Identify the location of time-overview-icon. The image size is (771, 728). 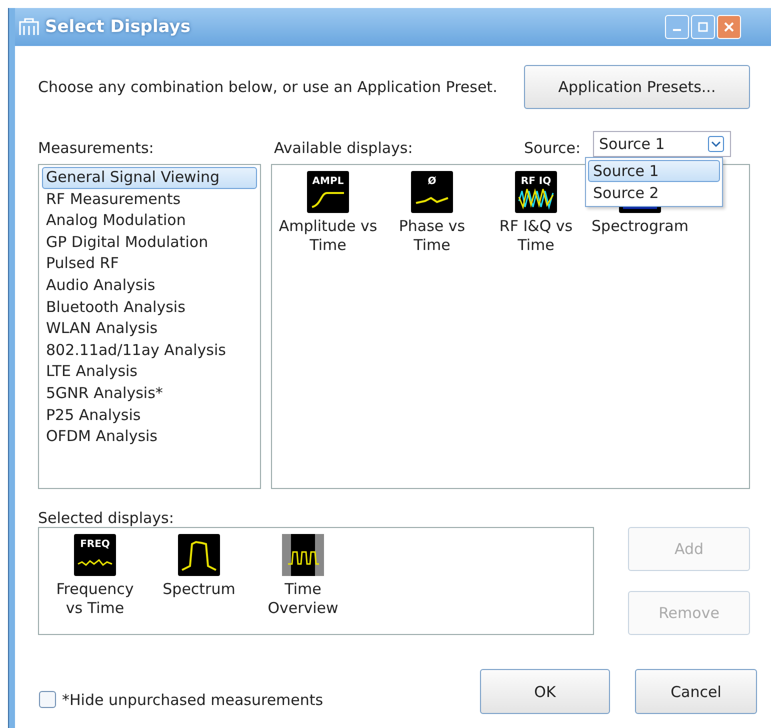
(303, 555).